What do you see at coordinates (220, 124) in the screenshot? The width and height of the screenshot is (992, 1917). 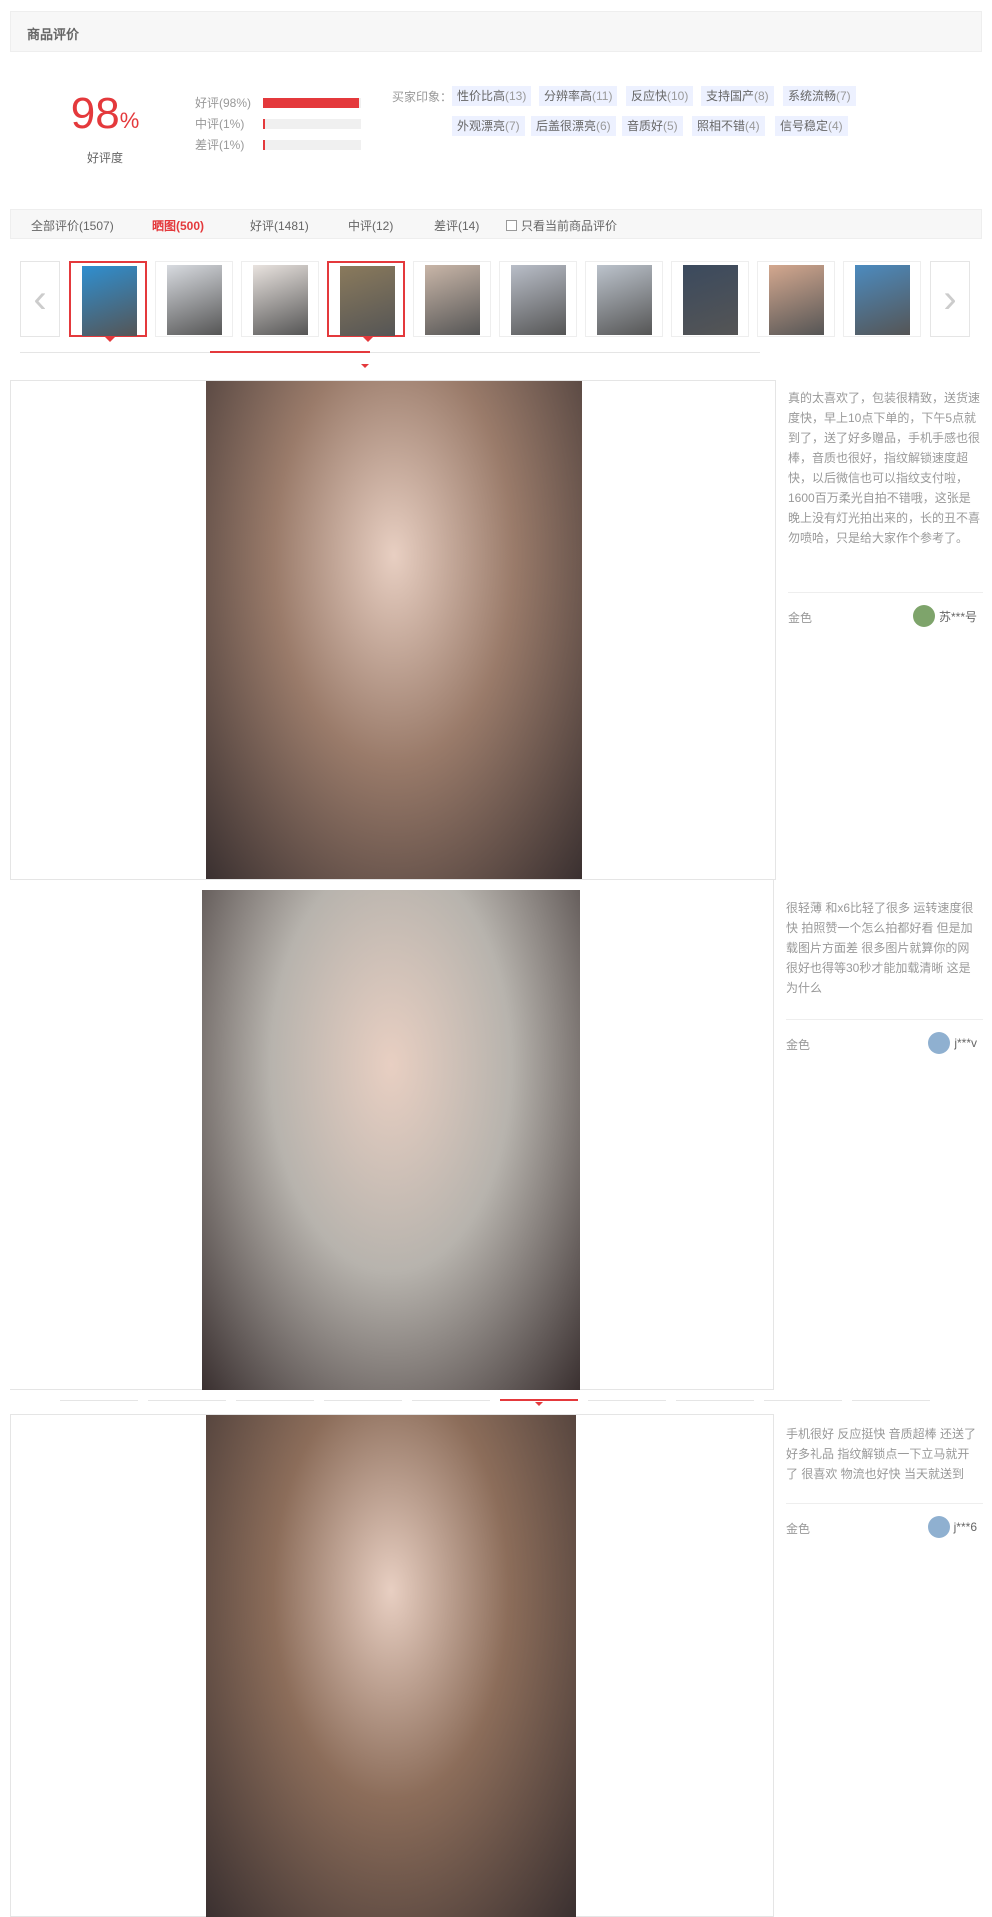 I see `rating-bar-label: 中评(1%)` at bounding box center [220, 124].